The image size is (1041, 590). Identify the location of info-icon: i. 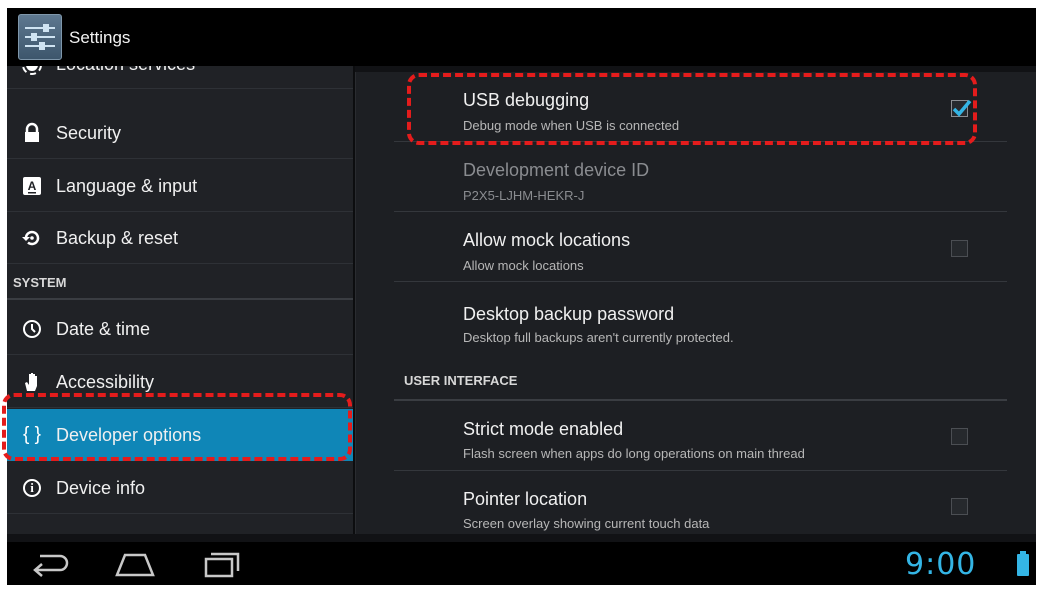
(32, 488).